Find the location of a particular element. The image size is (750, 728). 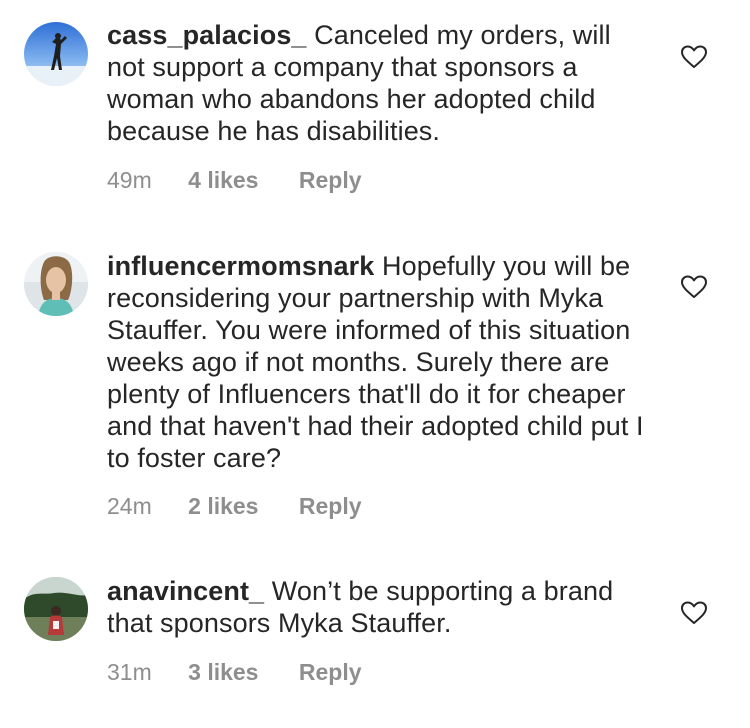

comment-username: cass_palacios_ is located at coordinates (207, 35).